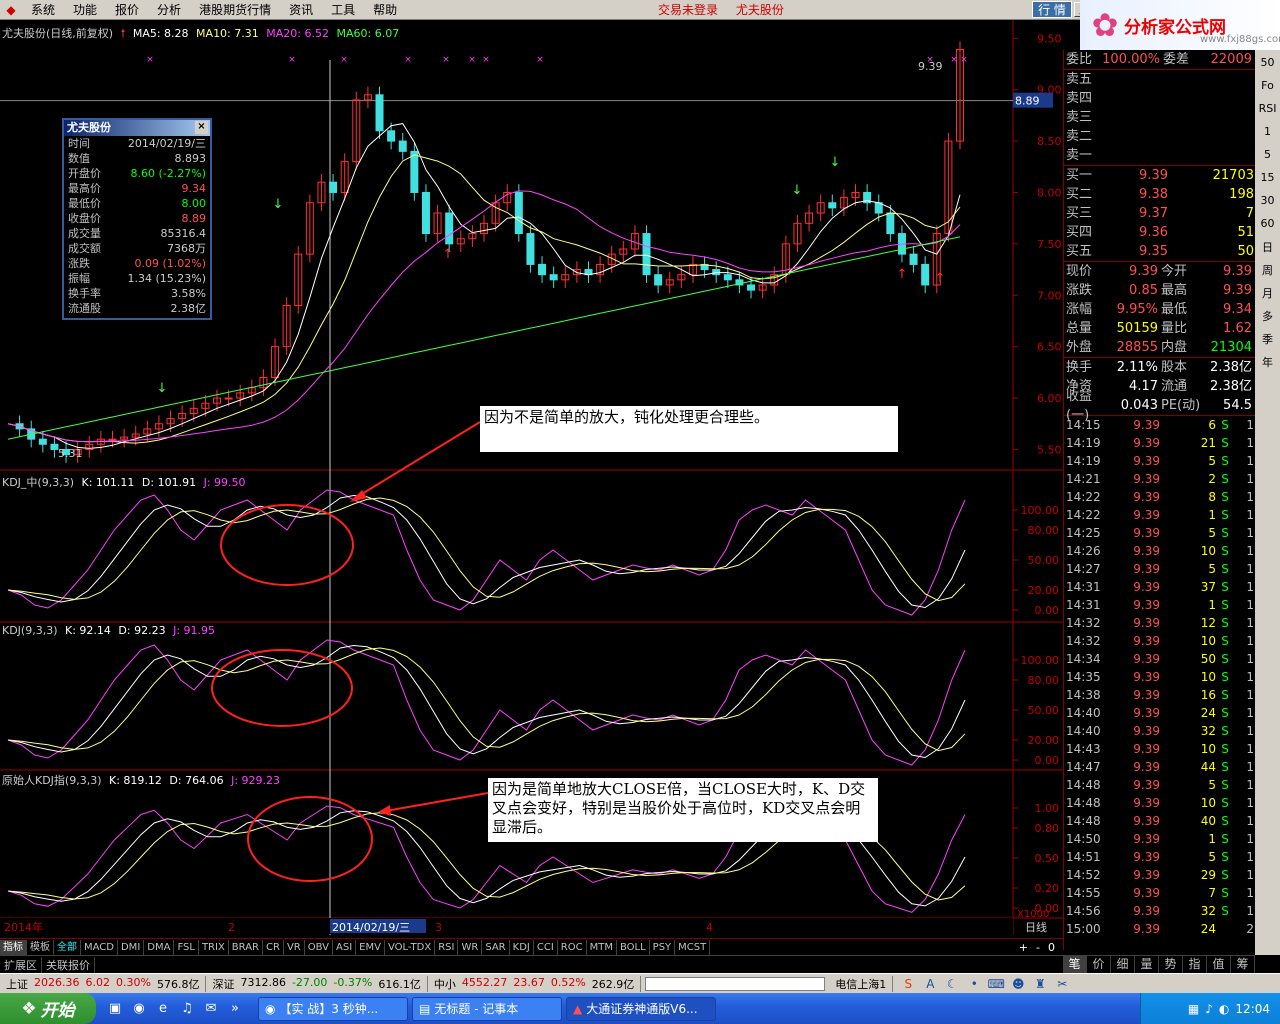  What do you see at coordinates (85, 10) in the screenshot?
I see `menu-function: 功能` at bounding box center [85, 10].